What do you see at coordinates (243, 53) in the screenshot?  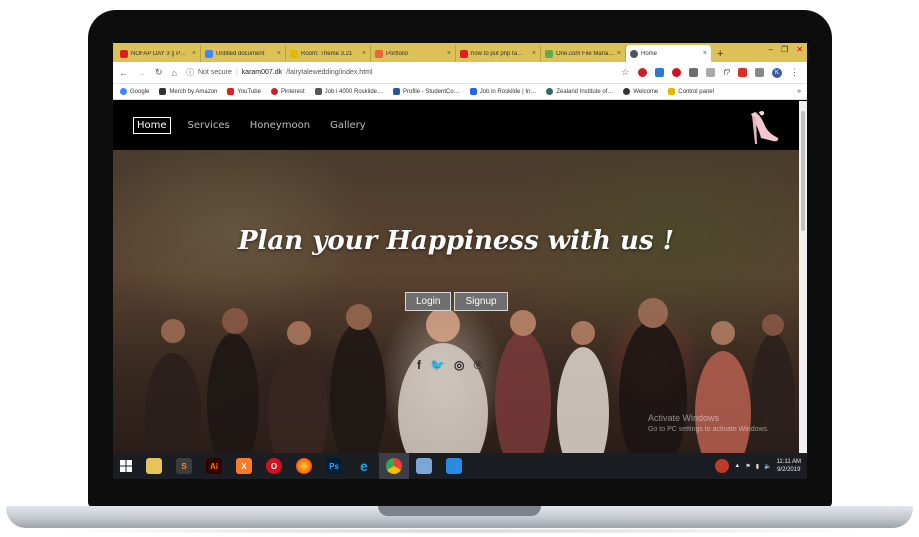 I see `browser-tab: Untitled document ×` at bounding box center [243, 53].